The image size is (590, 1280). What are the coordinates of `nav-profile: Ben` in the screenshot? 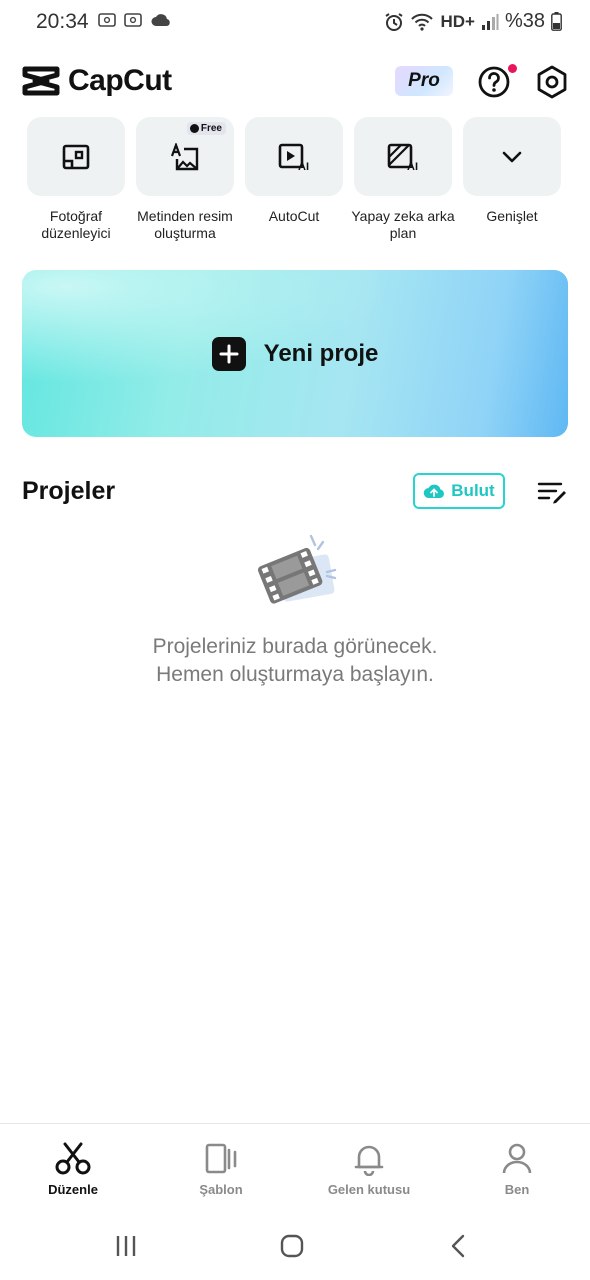 It's located at (517, 1169).